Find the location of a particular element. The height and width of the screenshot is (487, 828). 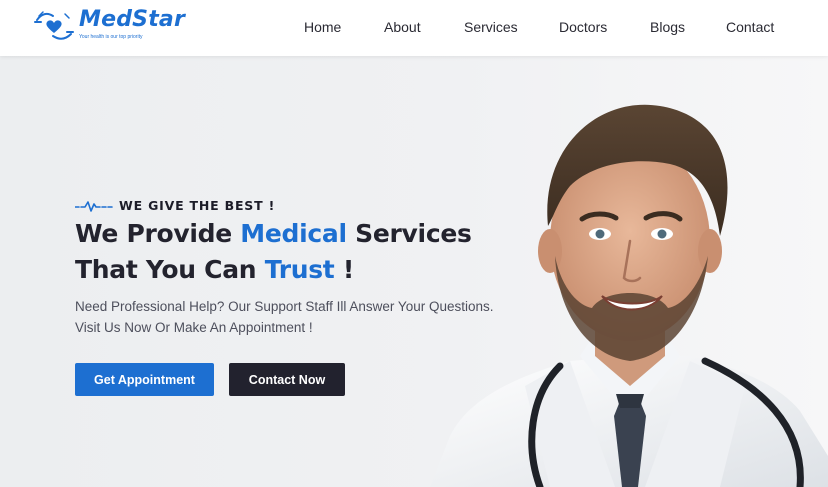

headline-line2-end: ! is located at coordinates (344, 269).